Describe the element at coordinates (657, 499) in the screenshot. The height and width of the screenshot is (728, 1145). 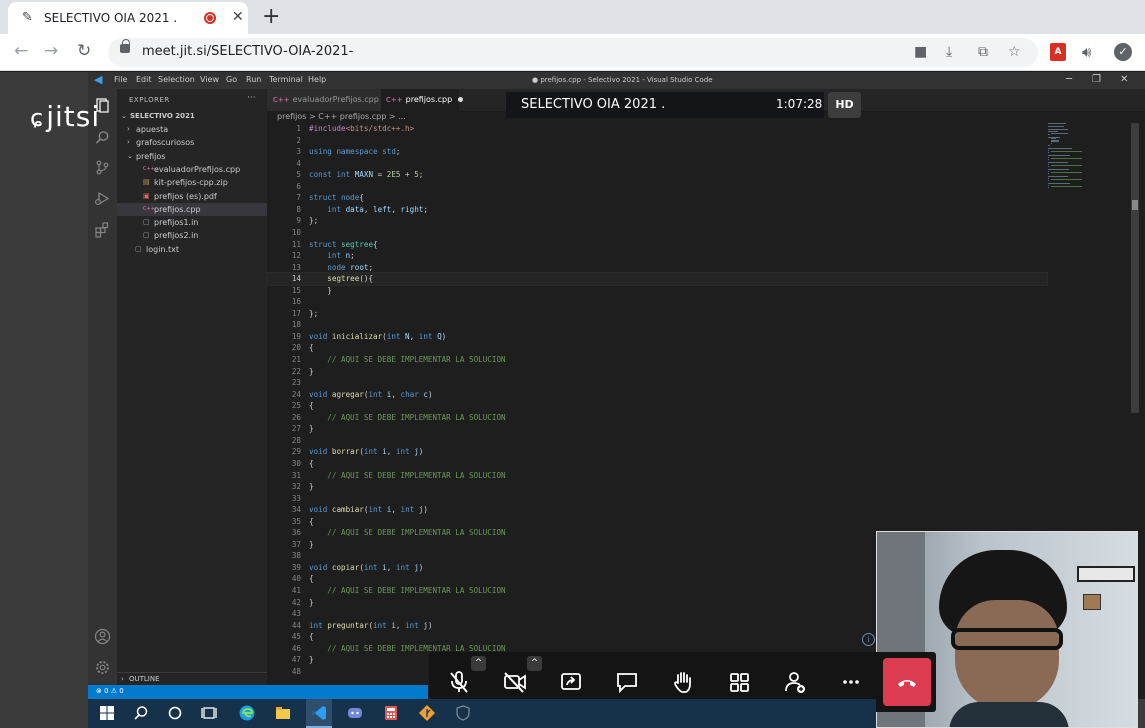
I see `code-line: 33` at that location.